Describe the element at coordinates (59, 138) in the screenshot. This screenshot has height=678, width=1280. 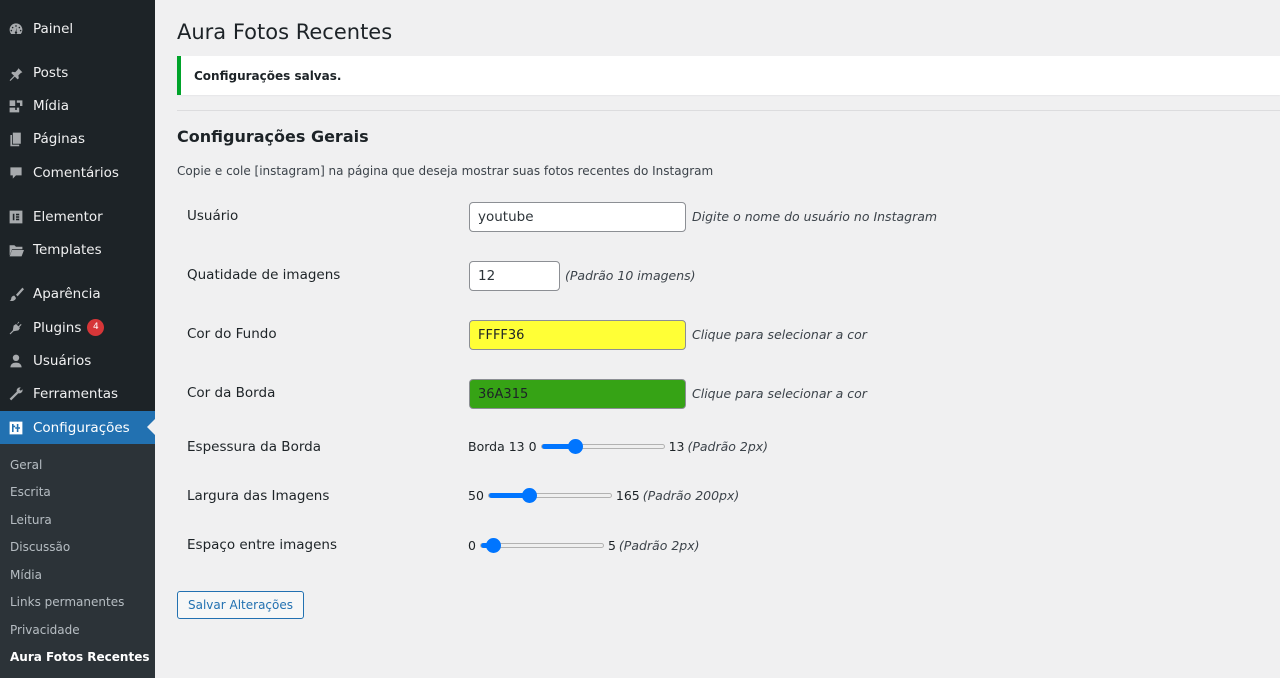
I see `menu-label: Páginas` at that location.